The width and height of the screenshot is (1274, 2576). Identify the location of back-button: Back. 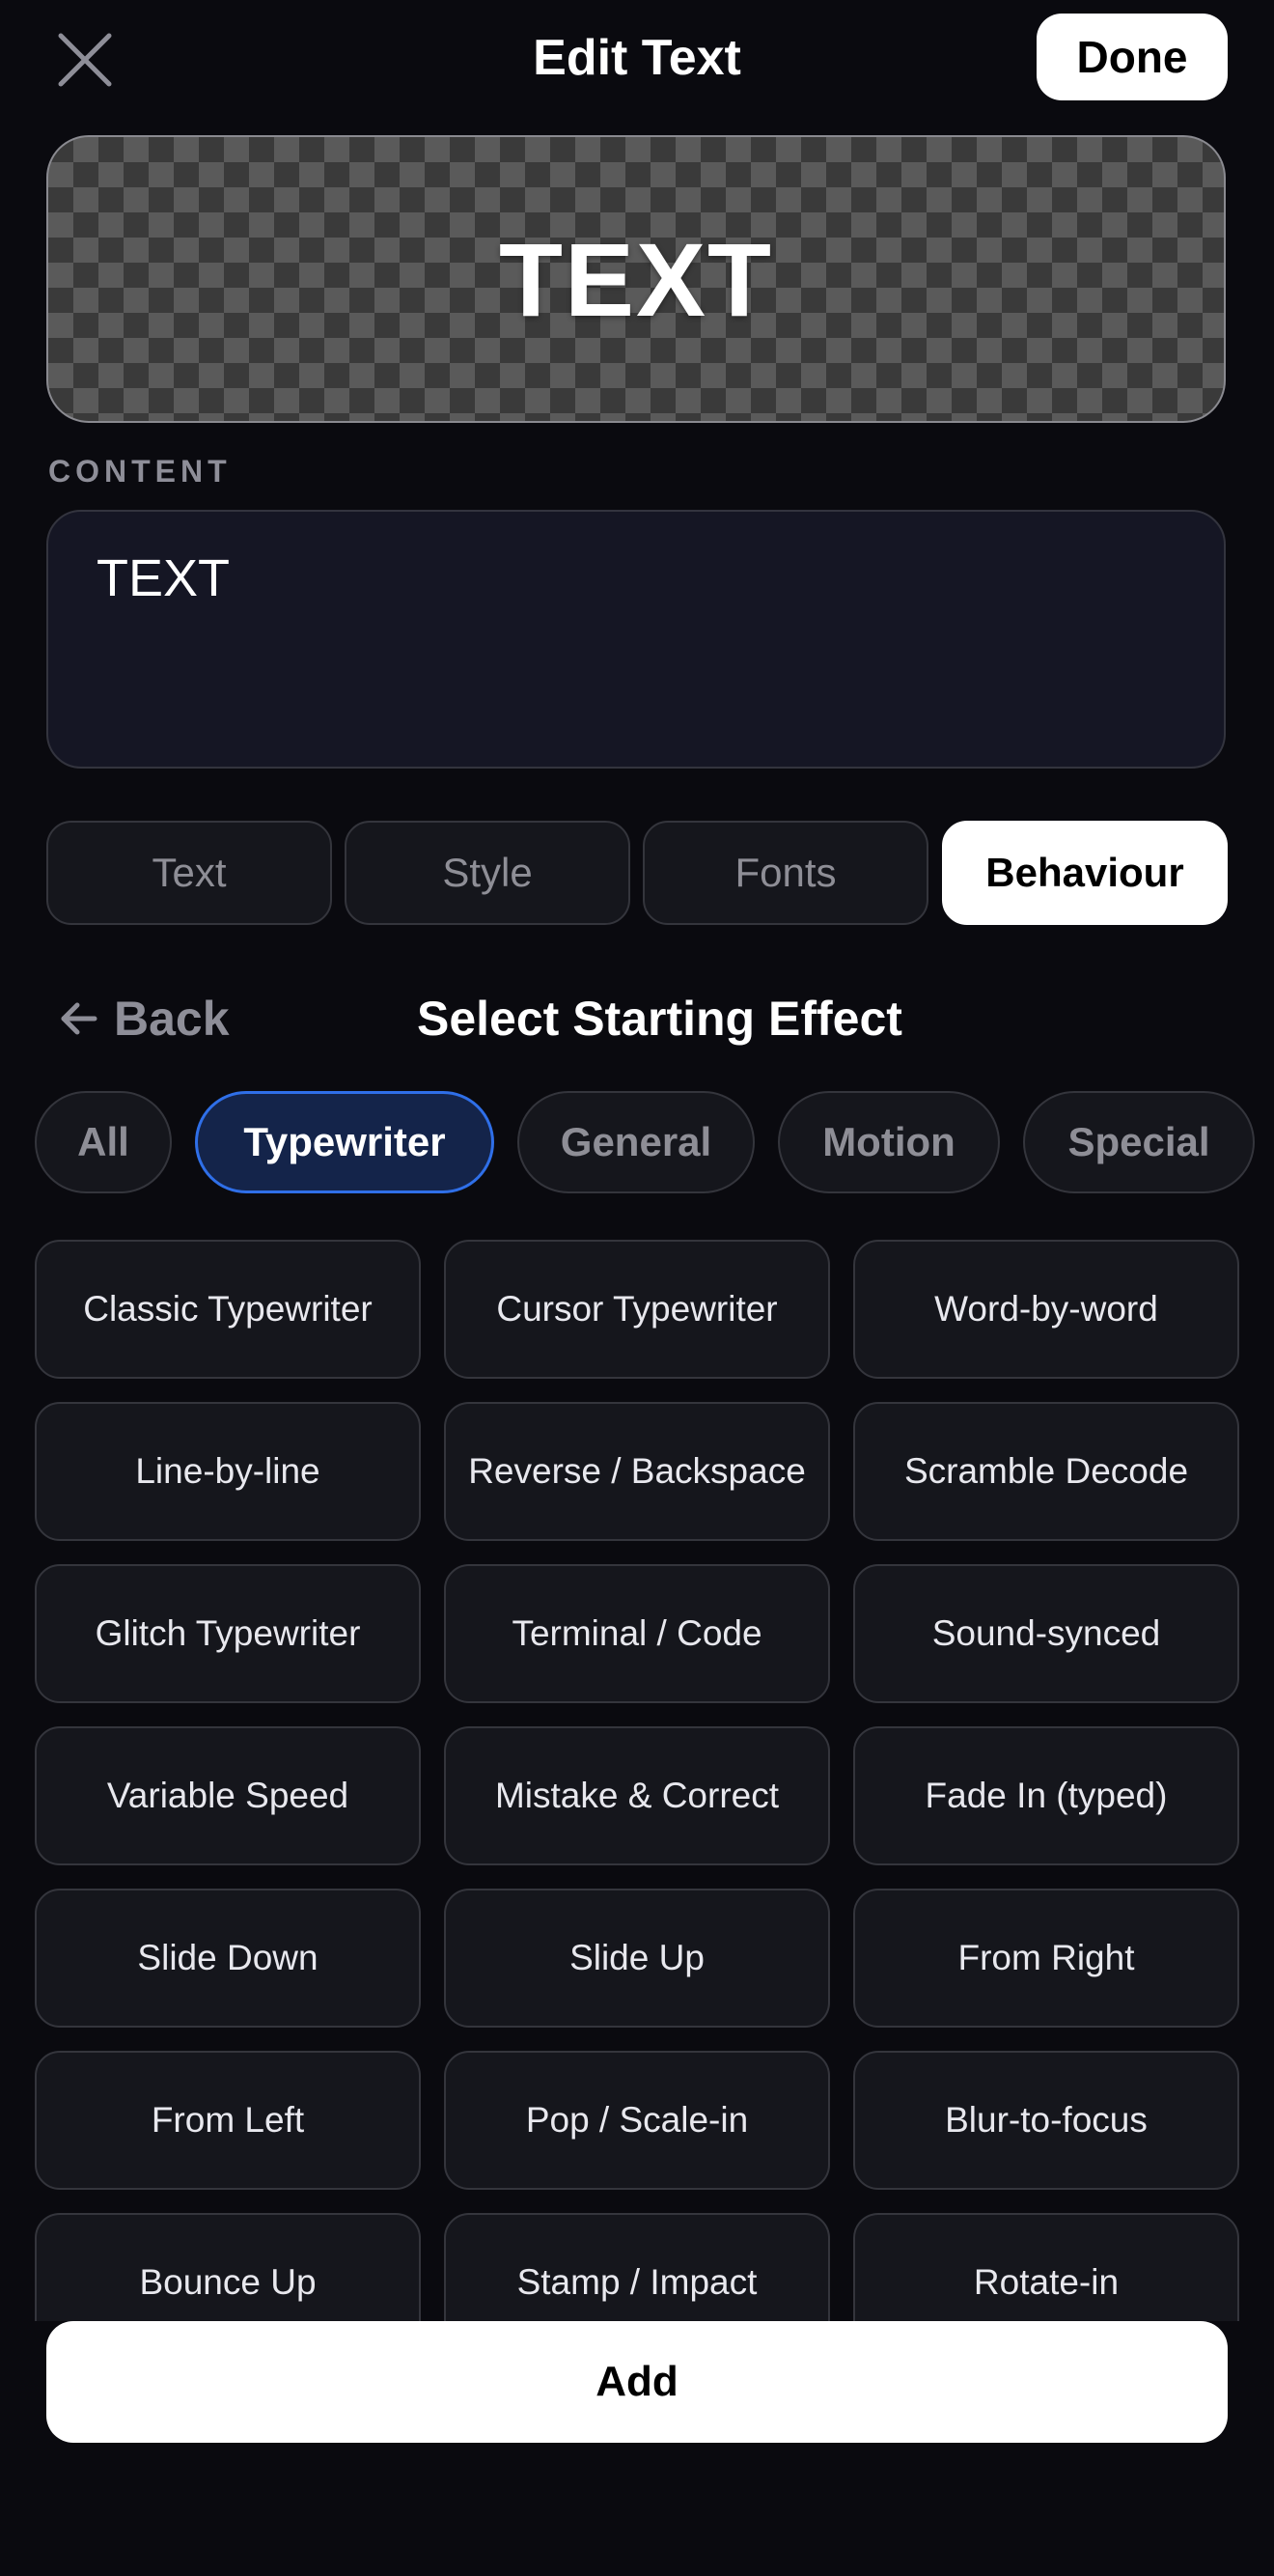
(144, 1018).